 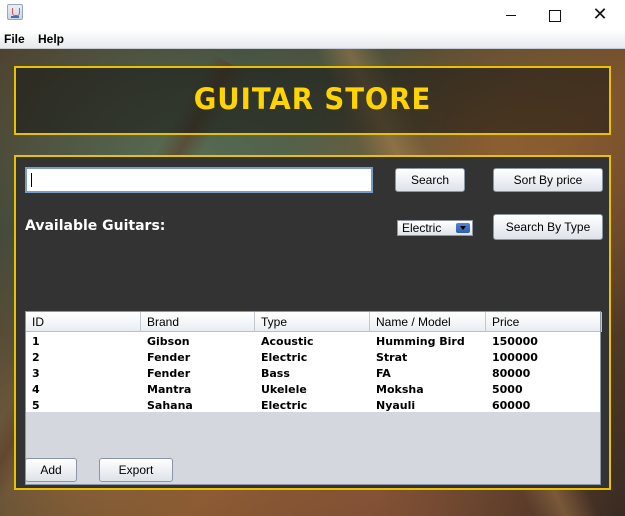 What do you see at coordinates (31, 180) in the screenshot?
I see `text-caret` at bounding box center [31, 180].